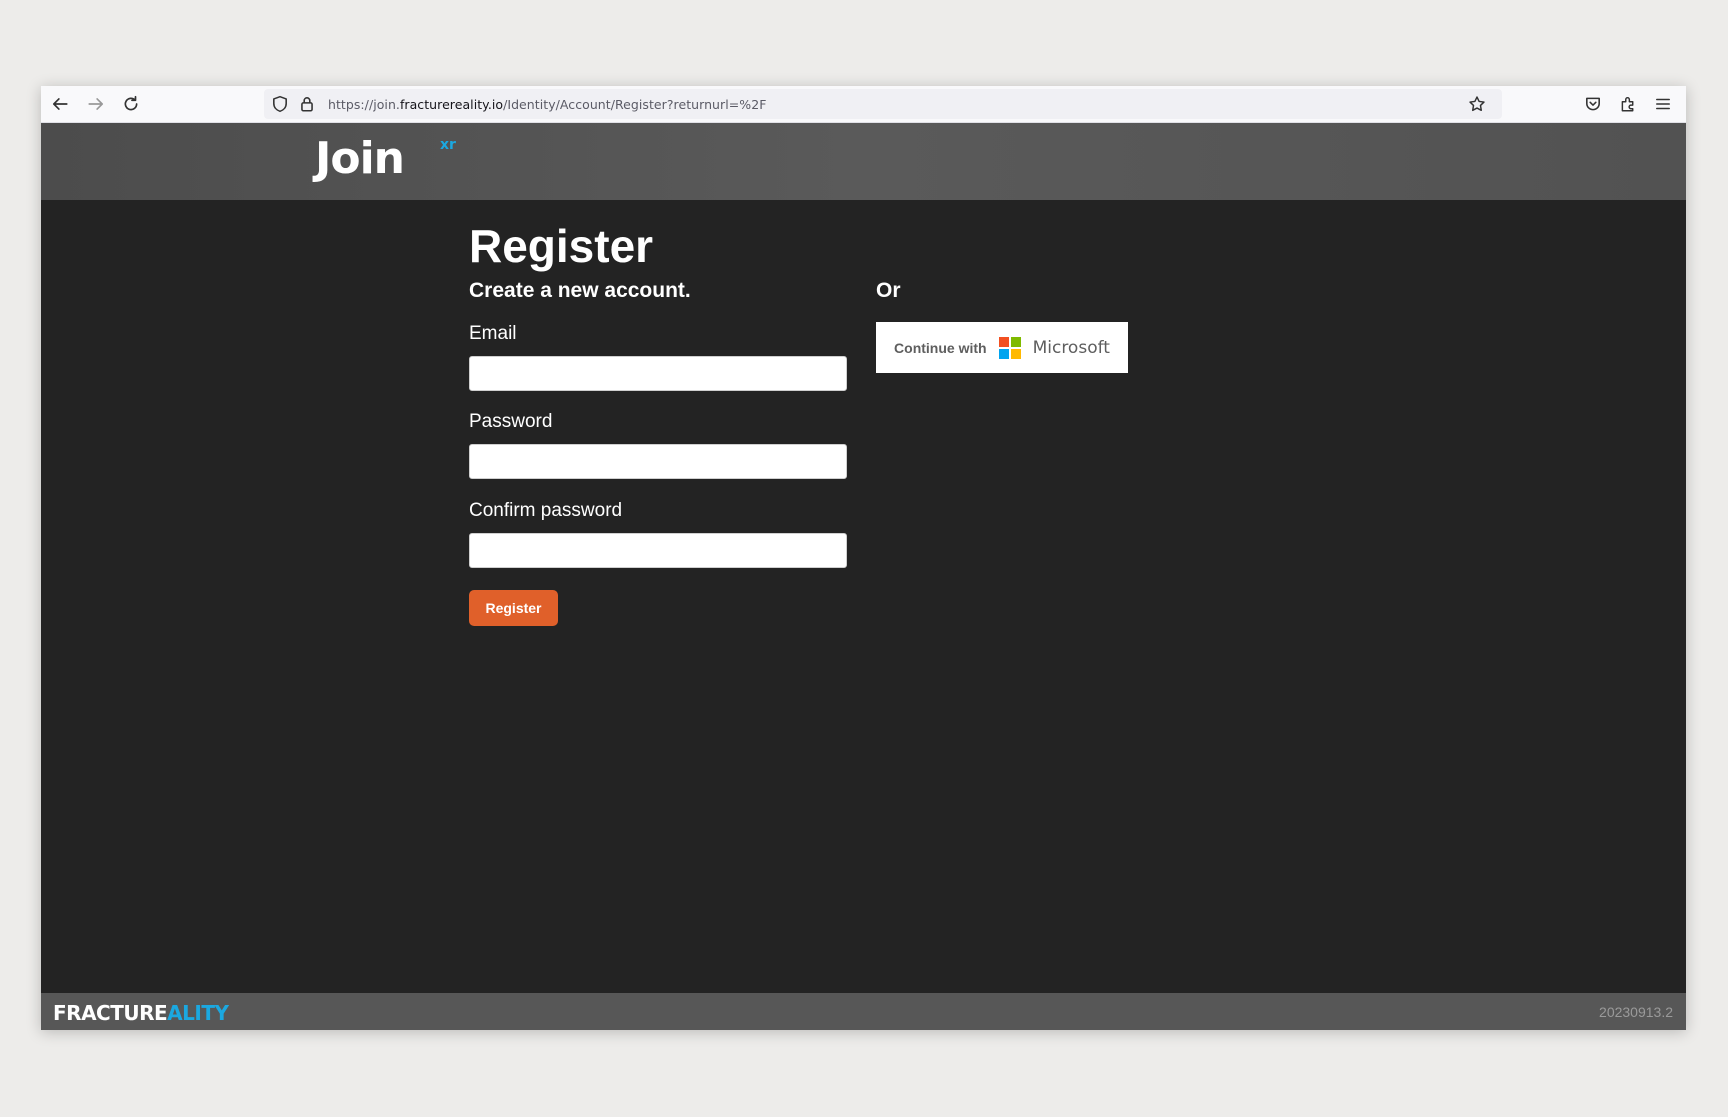  Describe the element at coordinates (511, 421) in the screenshot. I see `password-label: Password` at that location.